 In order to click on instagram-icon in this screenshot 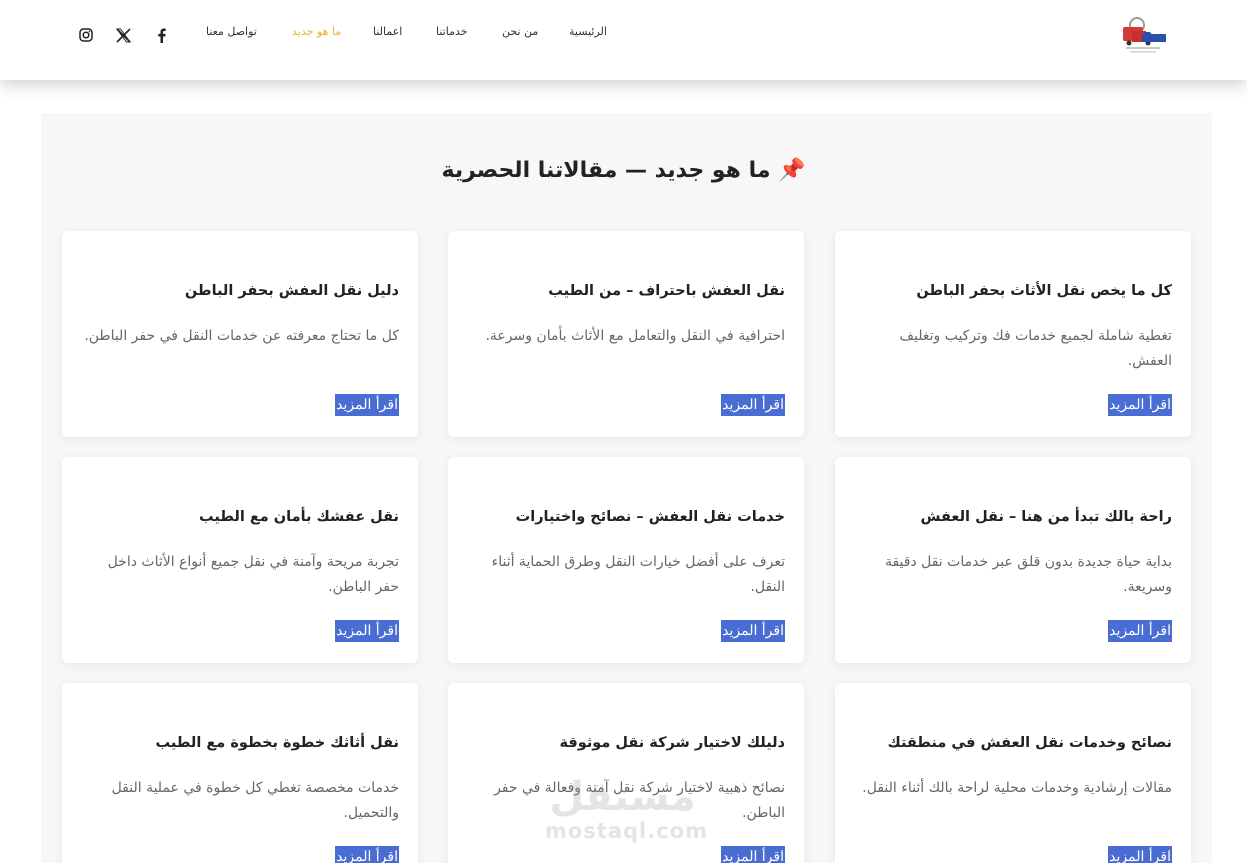, I will do `click(86, 35)`.